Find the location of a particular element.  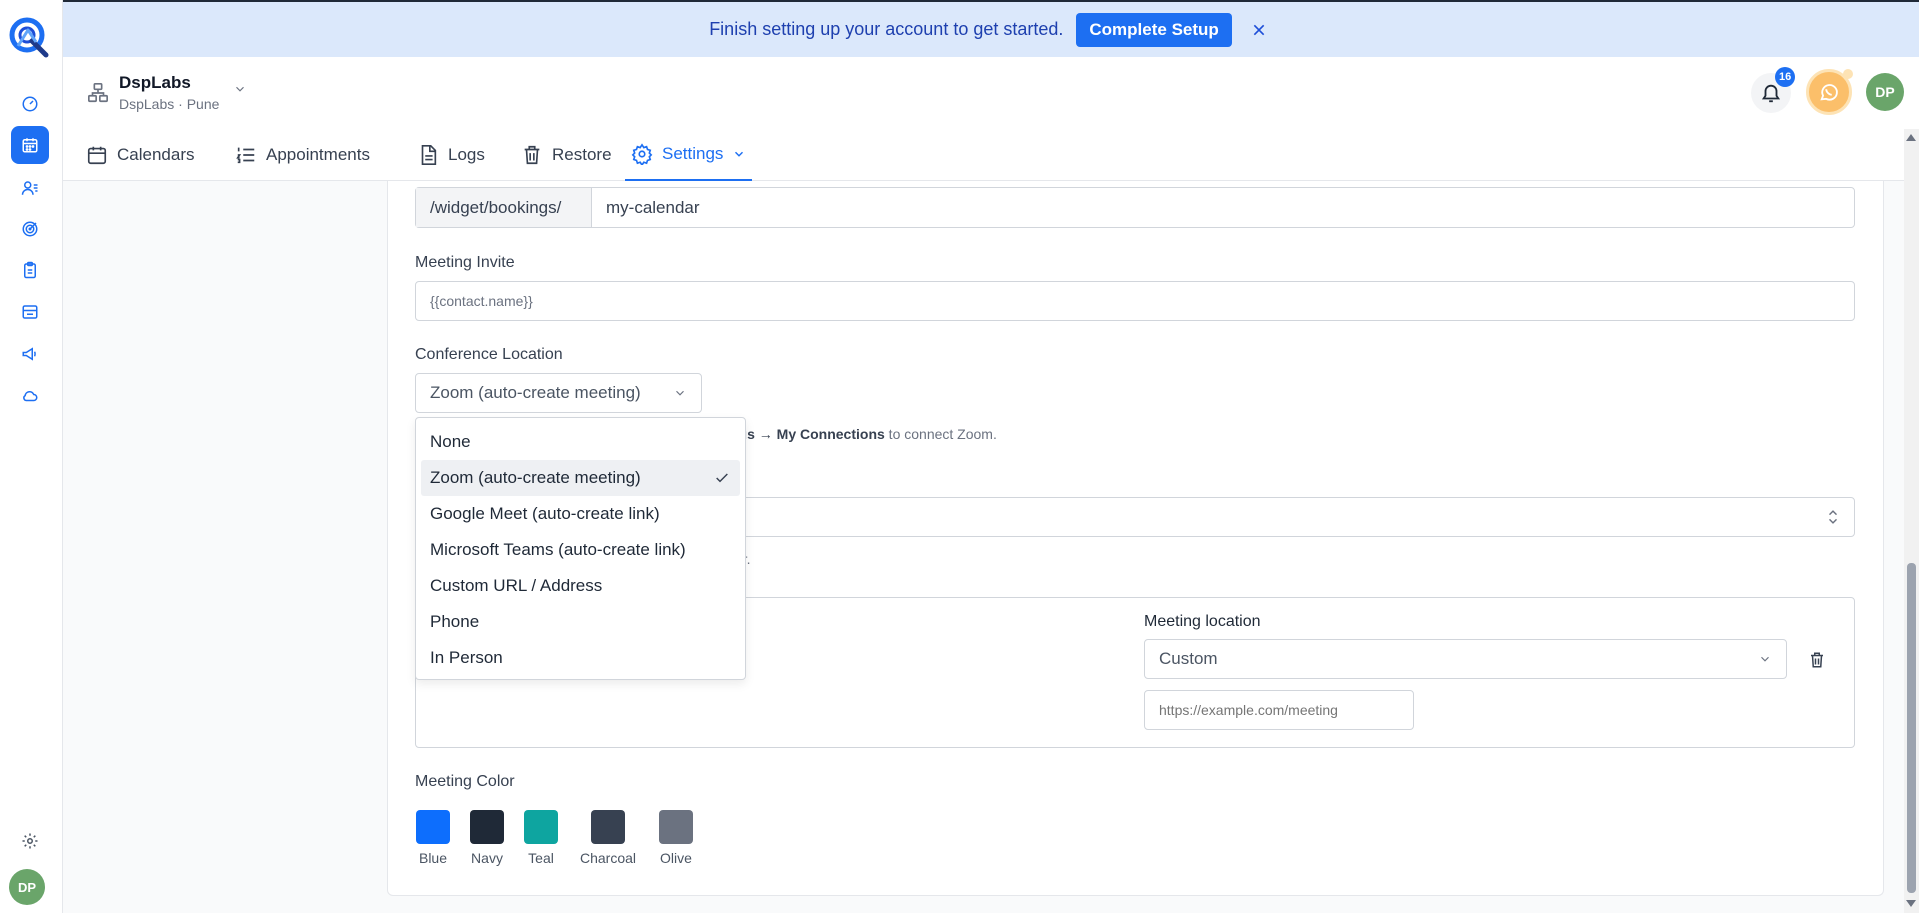

meeting-color-label: Meeting Color is located at coordinates (465, 781).